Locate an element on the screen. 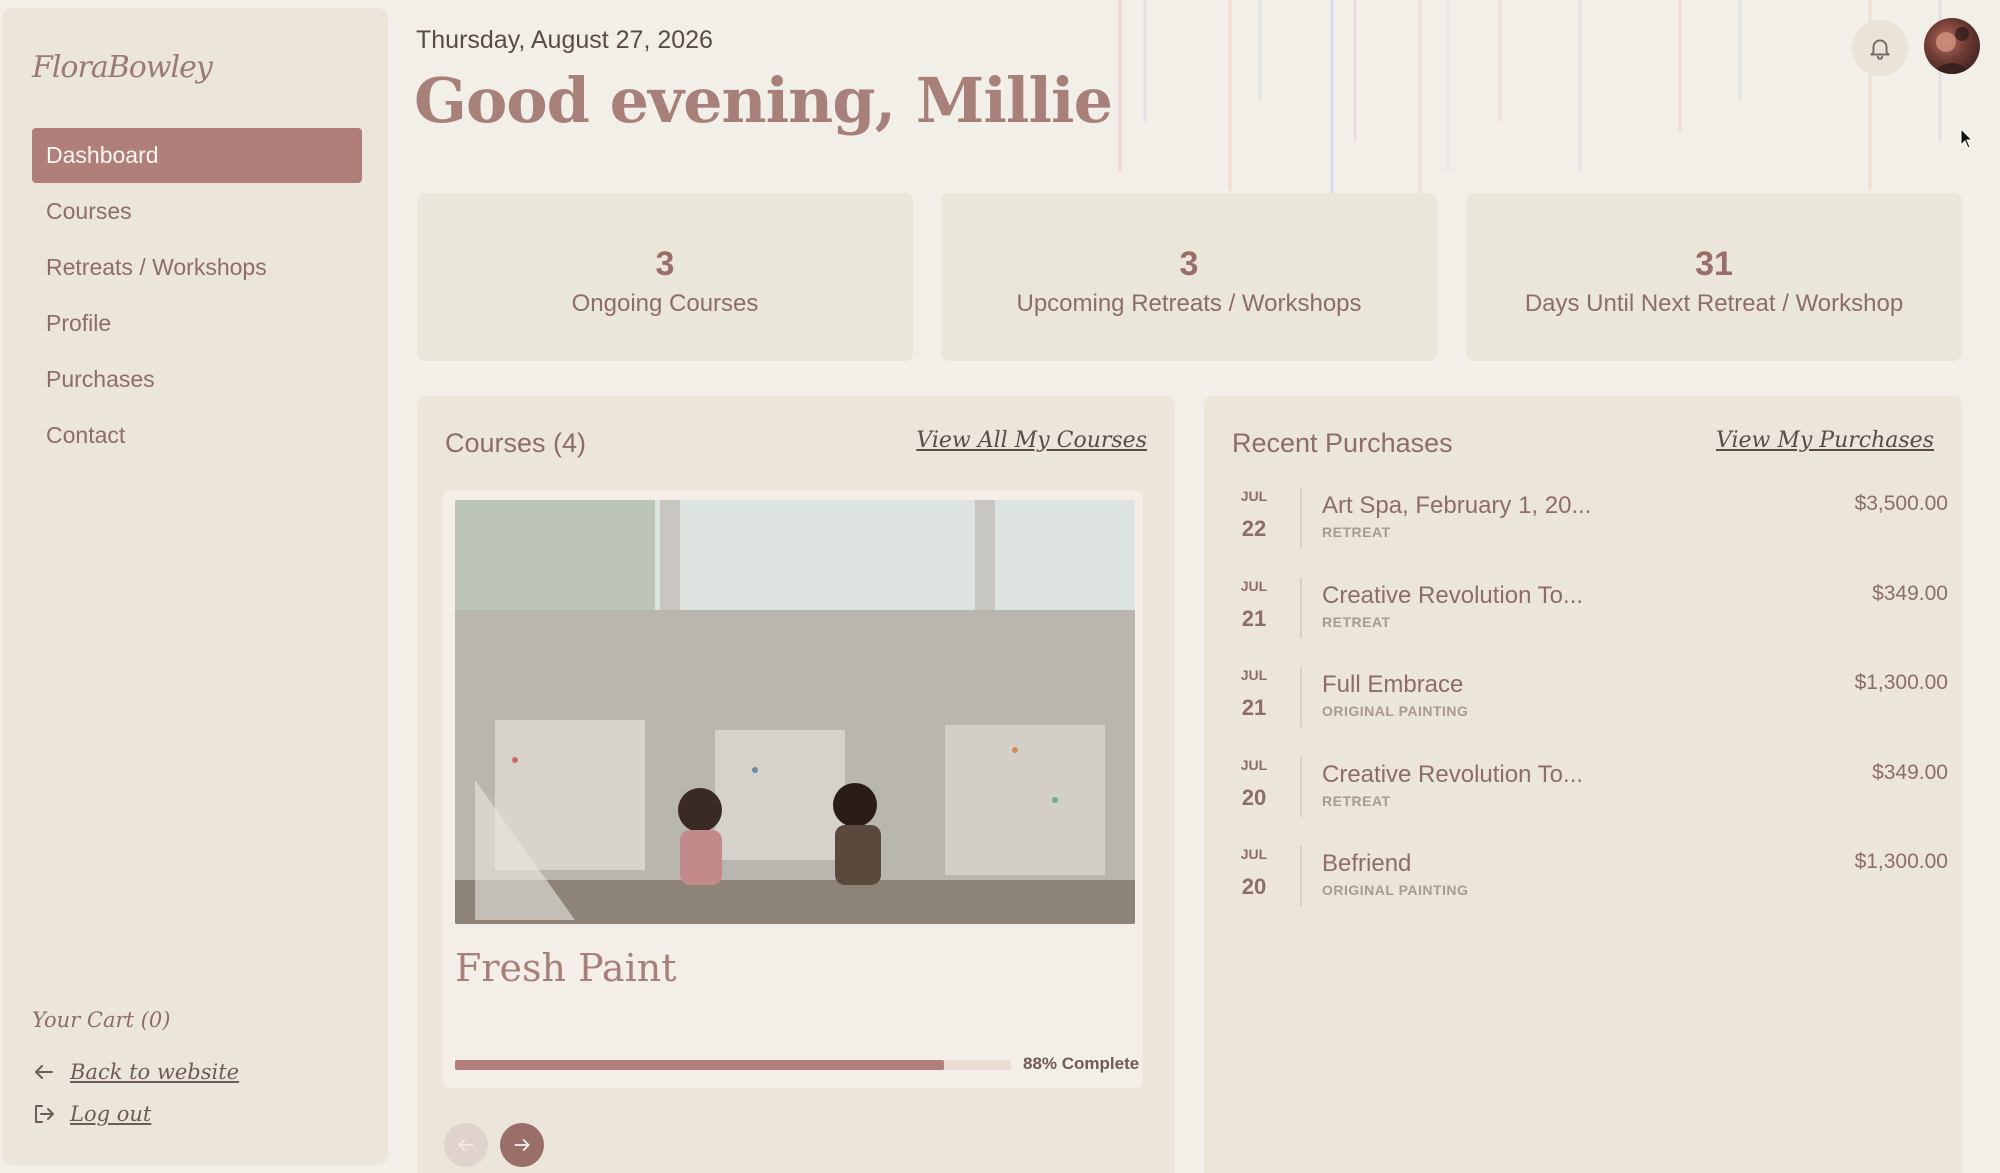  avatar-image is located at coordinates (1952, 50).